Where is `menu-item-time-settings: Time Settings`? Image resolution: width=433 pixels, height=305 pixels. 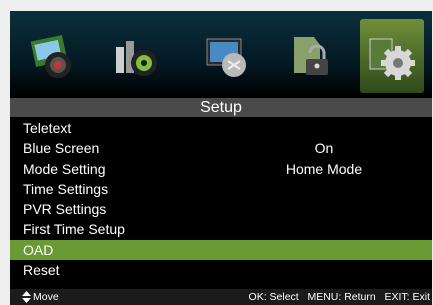
menu-item-time-settings: Time Settings is located at coordinates (221, 189).